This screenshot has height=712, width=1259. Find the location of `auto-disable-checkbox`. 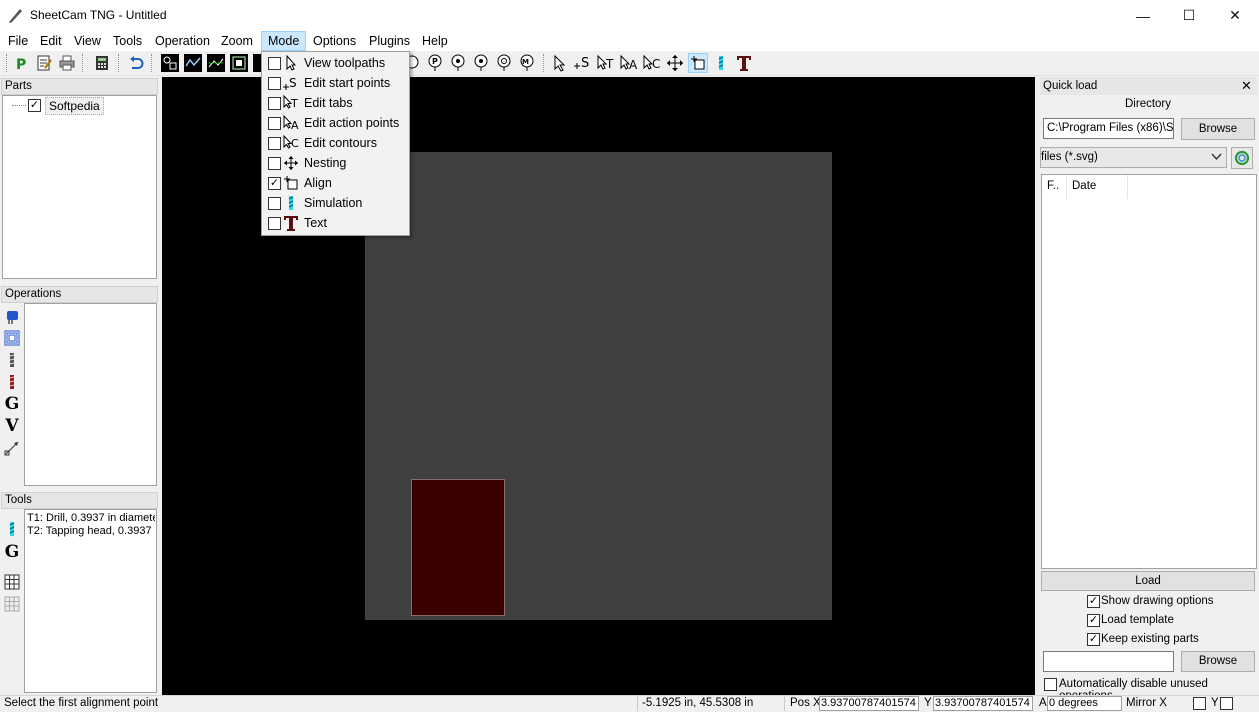

auto-disable-checkbox is located at coordinates (1050, 684).